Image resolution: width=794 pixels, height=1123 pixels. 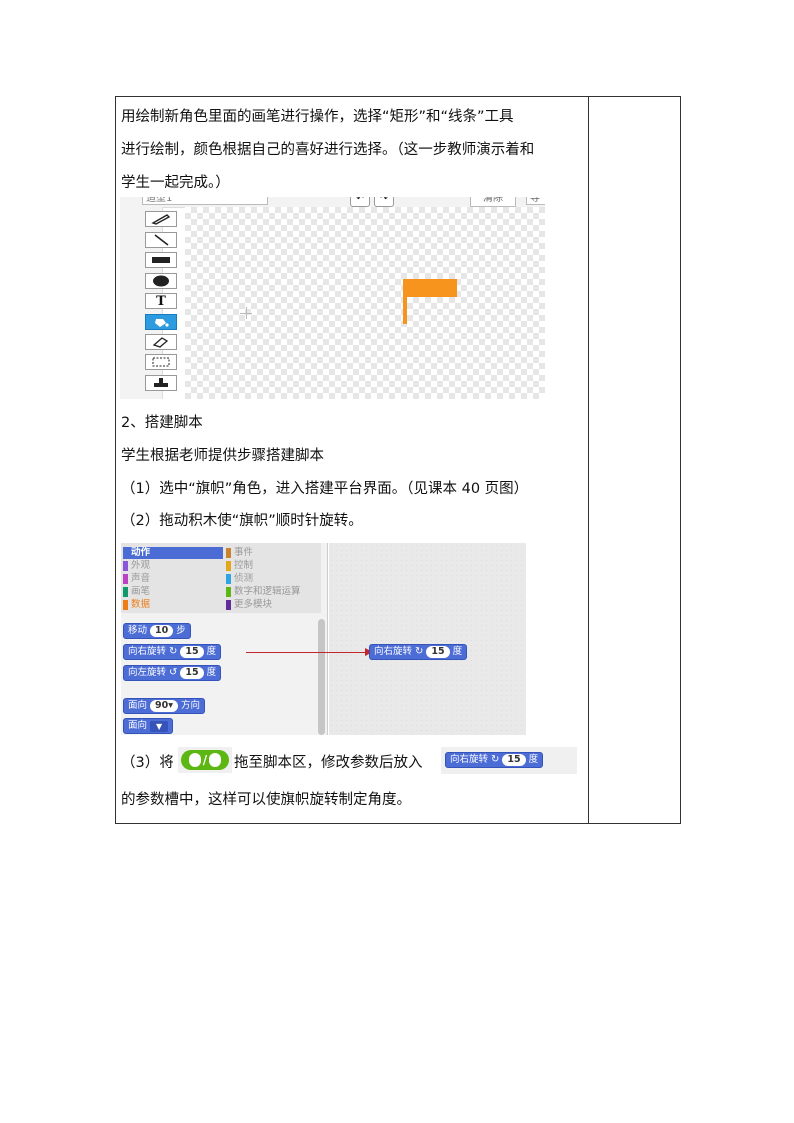 I want to click on costume-name-field: 造型1, so click(x=205, y=201).